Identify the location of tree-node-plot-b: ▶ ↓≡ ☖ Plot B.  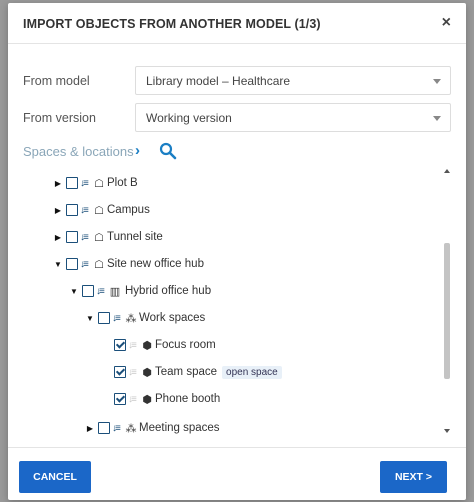
(95, 183).